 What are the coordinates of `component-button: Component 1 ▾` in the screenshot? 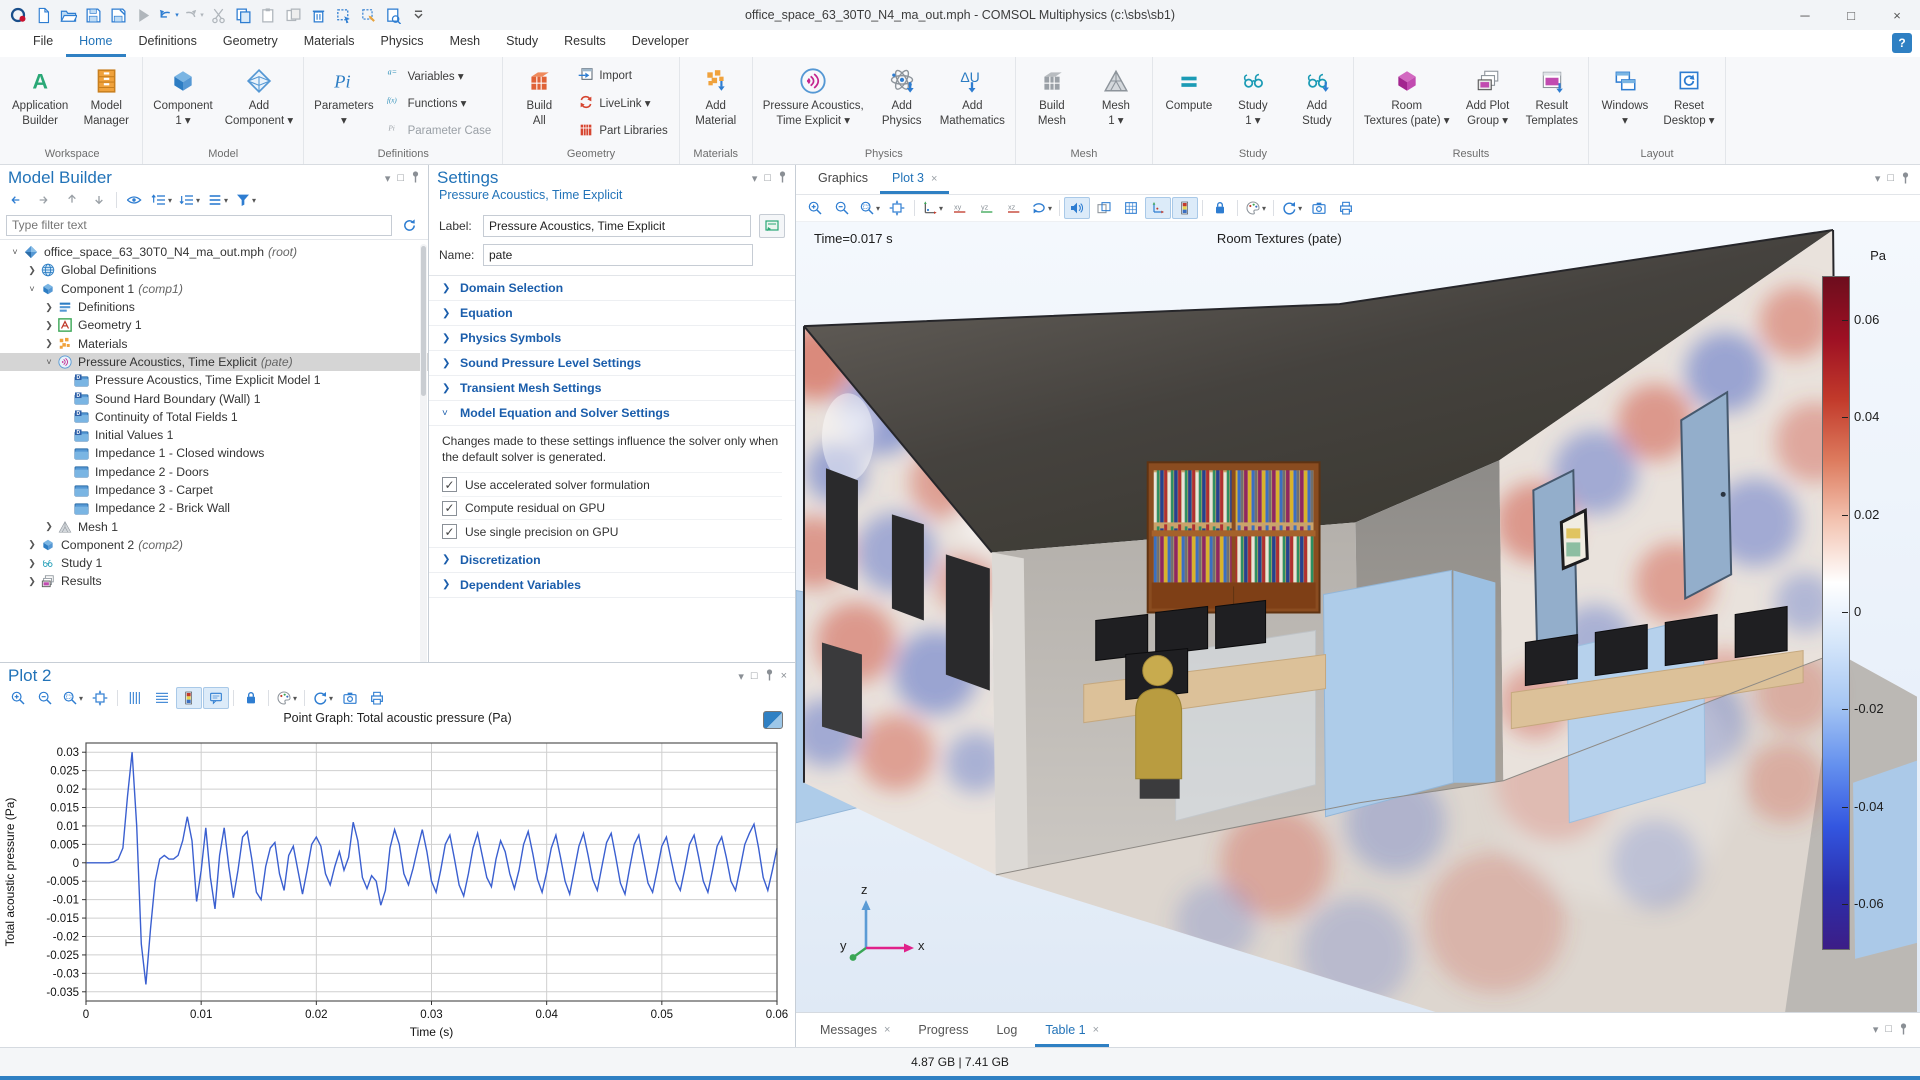 It's located at (182, 103).